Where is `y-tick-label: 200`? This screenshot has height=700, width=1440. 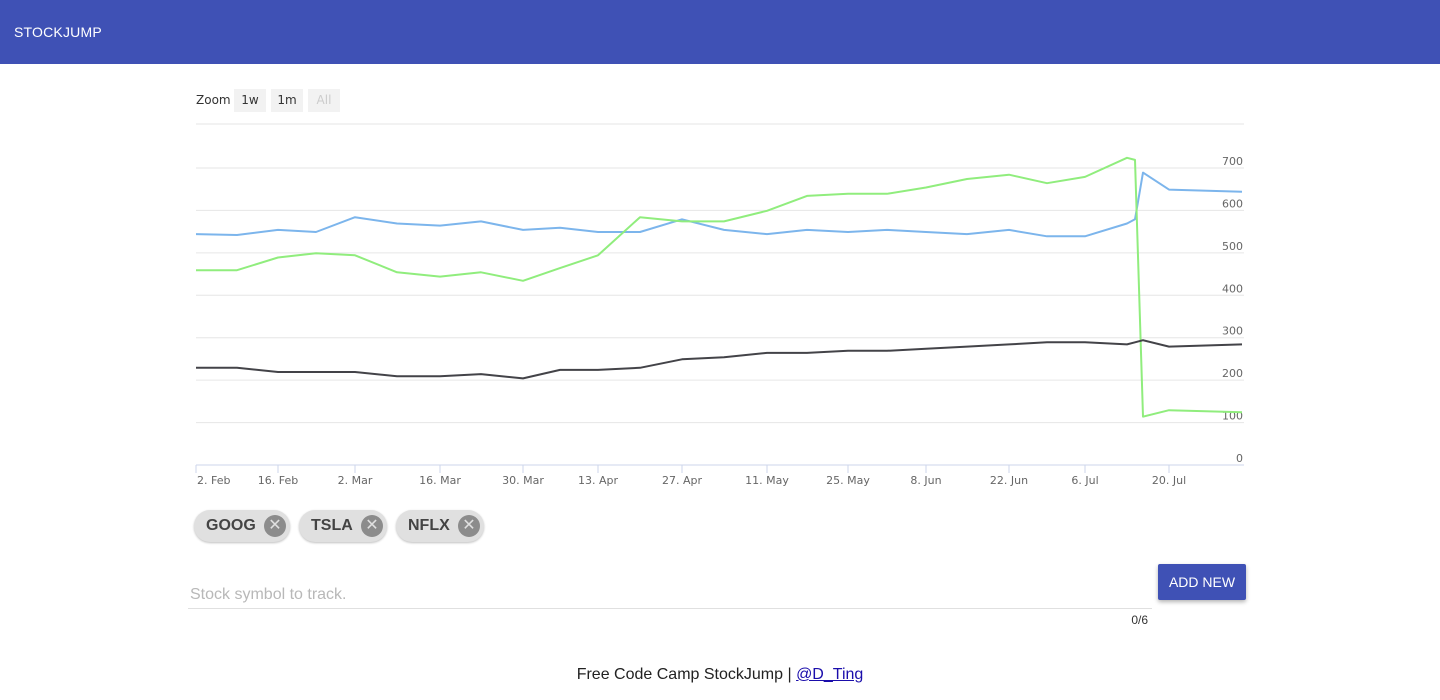
y-tick-label: 200 is located at coordinates (1232, 373).